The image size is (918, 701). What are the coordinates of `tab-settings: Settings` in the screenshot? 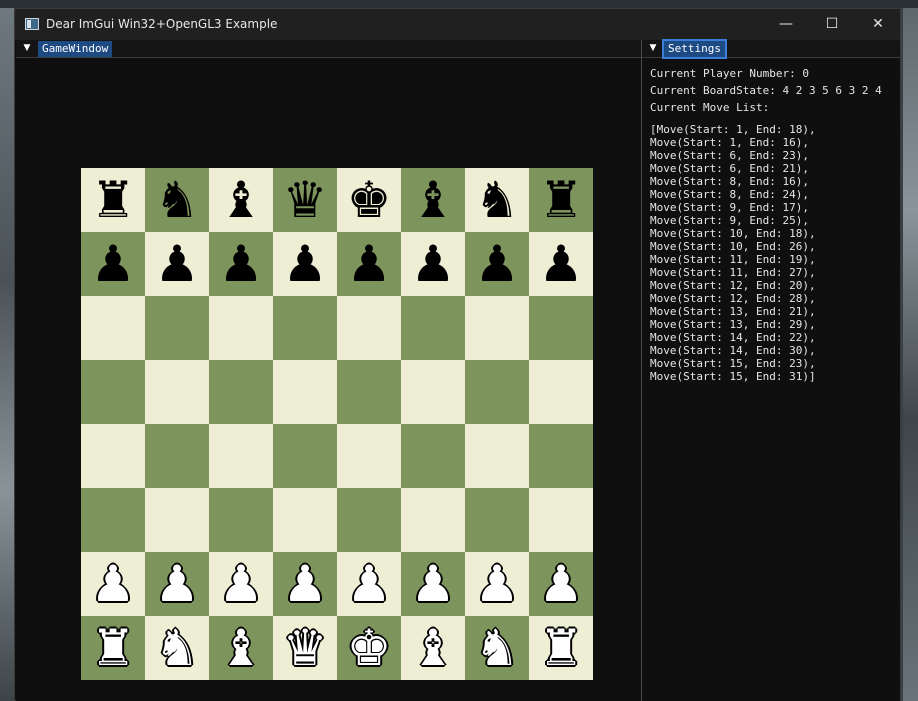 It's located at (694, 49).